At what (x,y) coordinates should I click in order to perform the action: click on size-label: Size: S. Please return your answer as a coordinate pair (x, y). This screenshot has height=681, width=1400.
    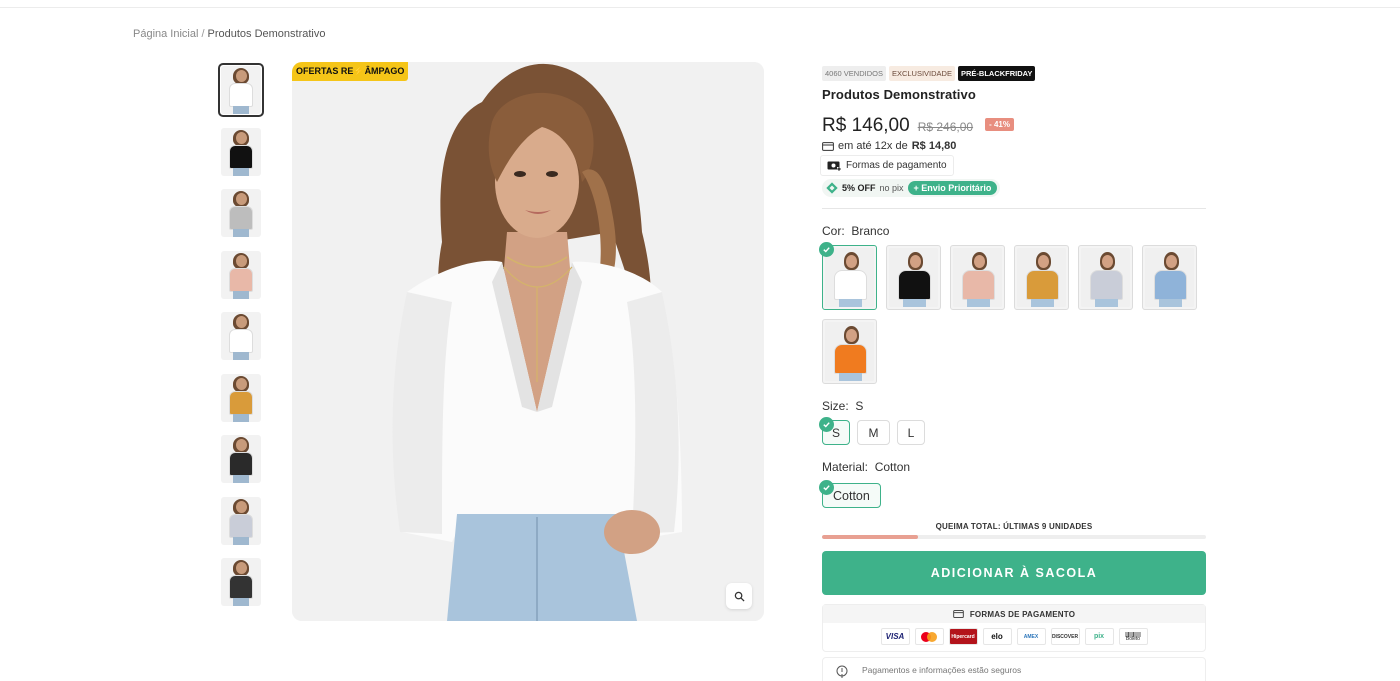
    Looking at the image, I should click on (1014, 406).